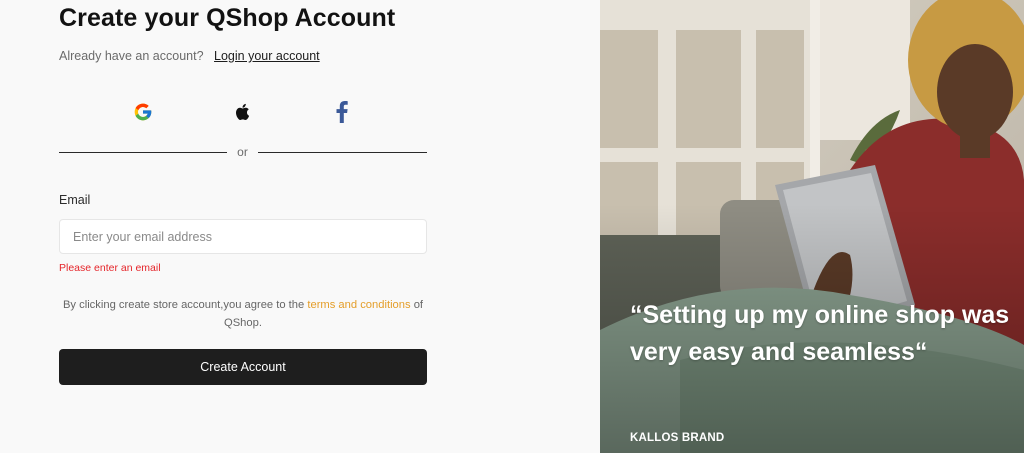 This screenshot has height=453, width=1024. I want to click on divider-or: or, so click(242, 152).